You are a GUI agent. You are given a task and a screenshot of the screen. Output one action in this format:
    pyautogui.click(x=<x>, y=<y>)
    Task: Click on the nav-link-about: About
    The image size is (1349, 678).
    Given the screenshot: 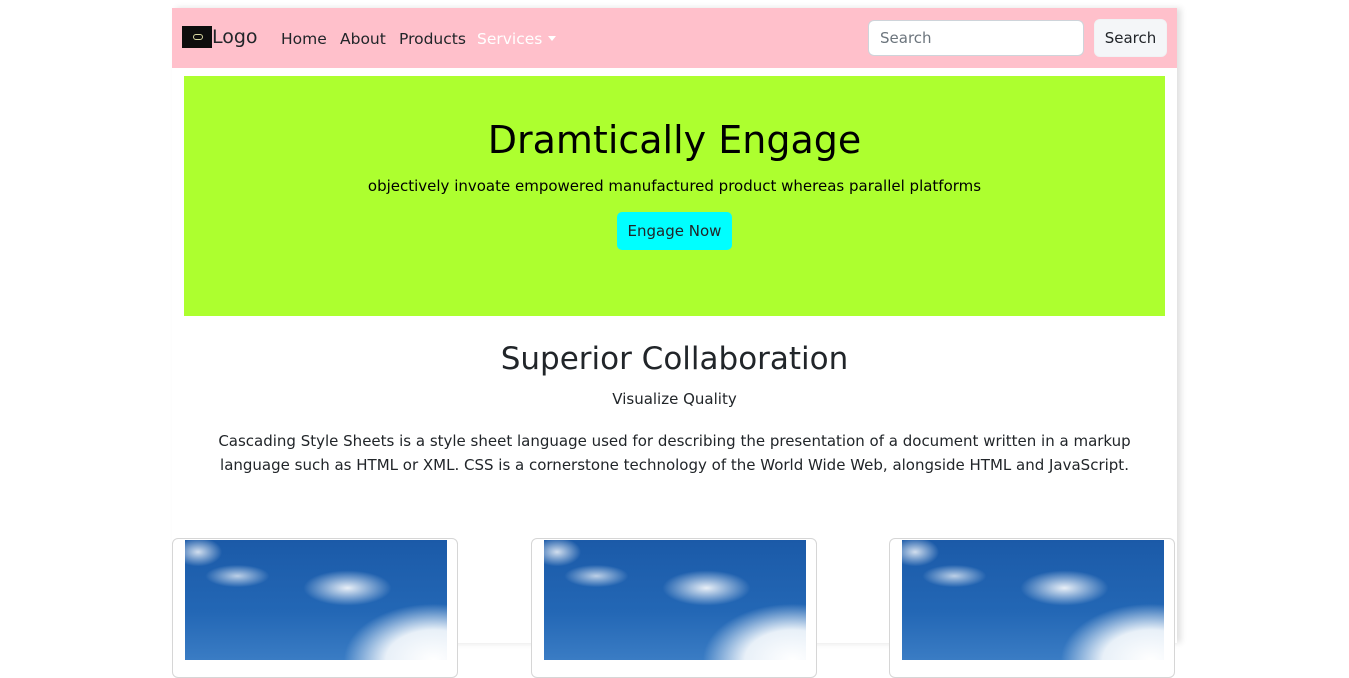 What is the action you would take?
    pyautogui.click(x=363, y=39)
    